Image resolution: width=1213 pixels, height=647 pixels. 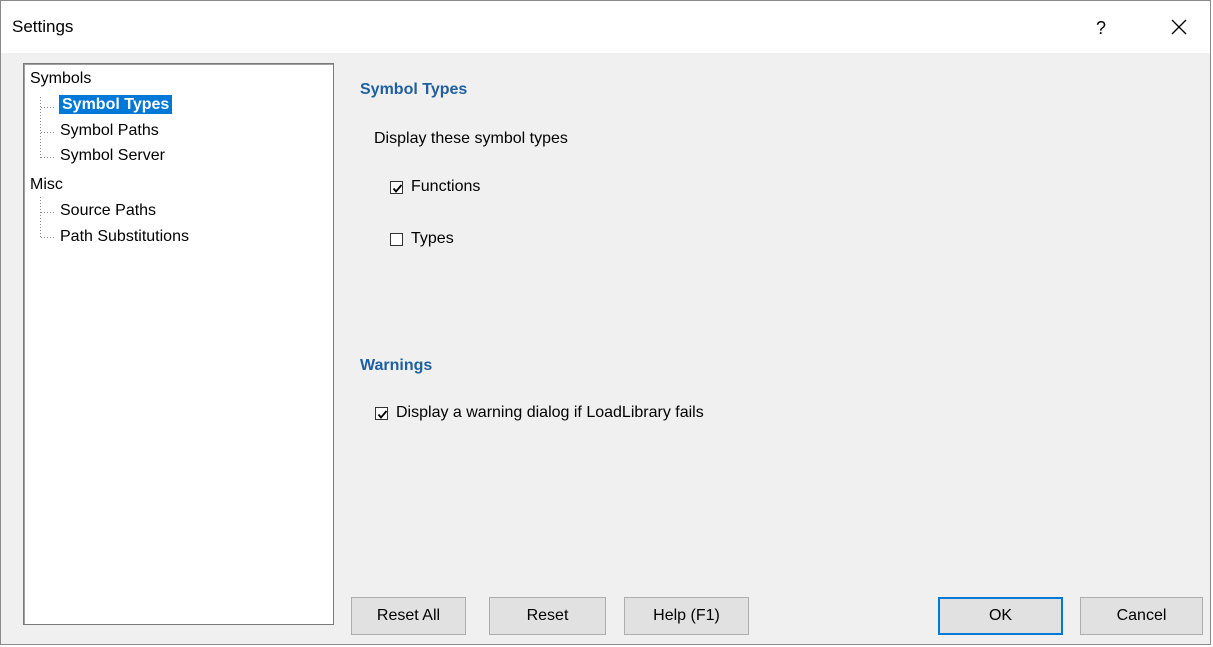 I want to click on loadlibrary-warning-checkbox, so click(x=381, y=413).